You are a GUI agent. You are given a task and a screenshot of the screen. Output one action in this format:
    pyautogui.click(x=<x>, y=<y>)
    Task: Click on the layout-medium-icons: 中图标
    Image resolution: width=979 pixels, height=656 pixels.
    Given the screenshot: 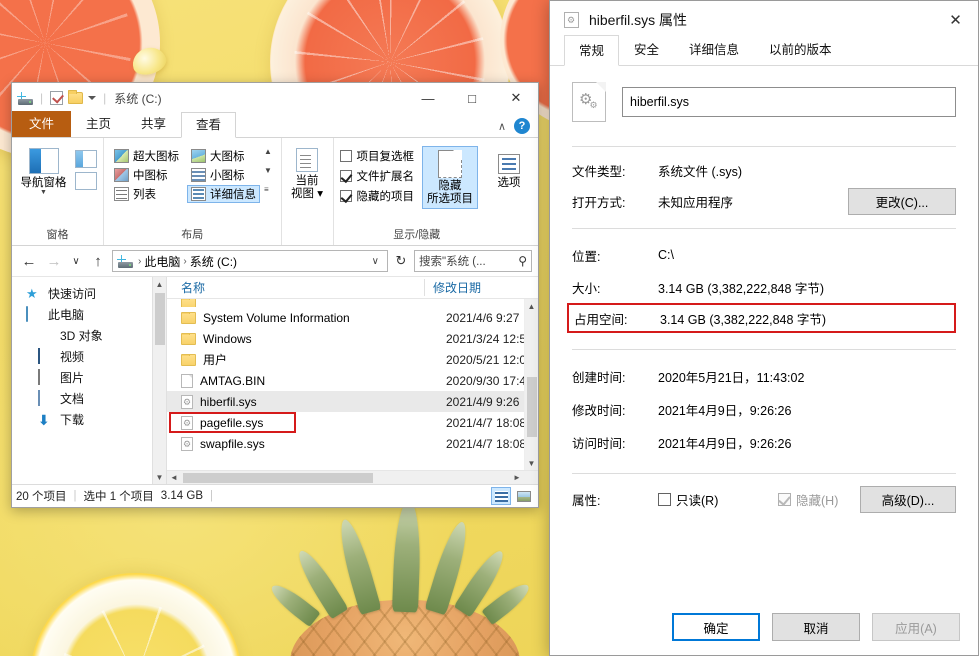 What is the action you would take?
    pyautogui.click(x=146, y=175)
    